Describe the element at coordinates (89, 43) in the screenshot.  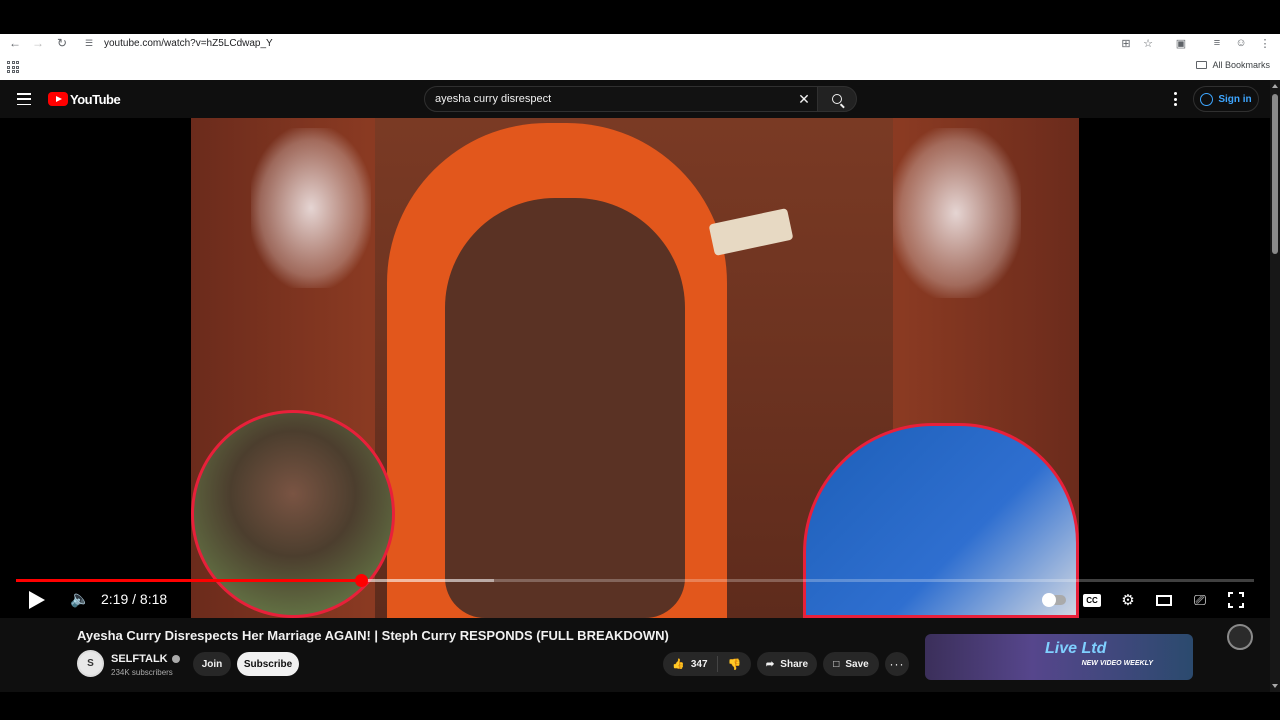
I see `site-info-icon: ☰` at that location.